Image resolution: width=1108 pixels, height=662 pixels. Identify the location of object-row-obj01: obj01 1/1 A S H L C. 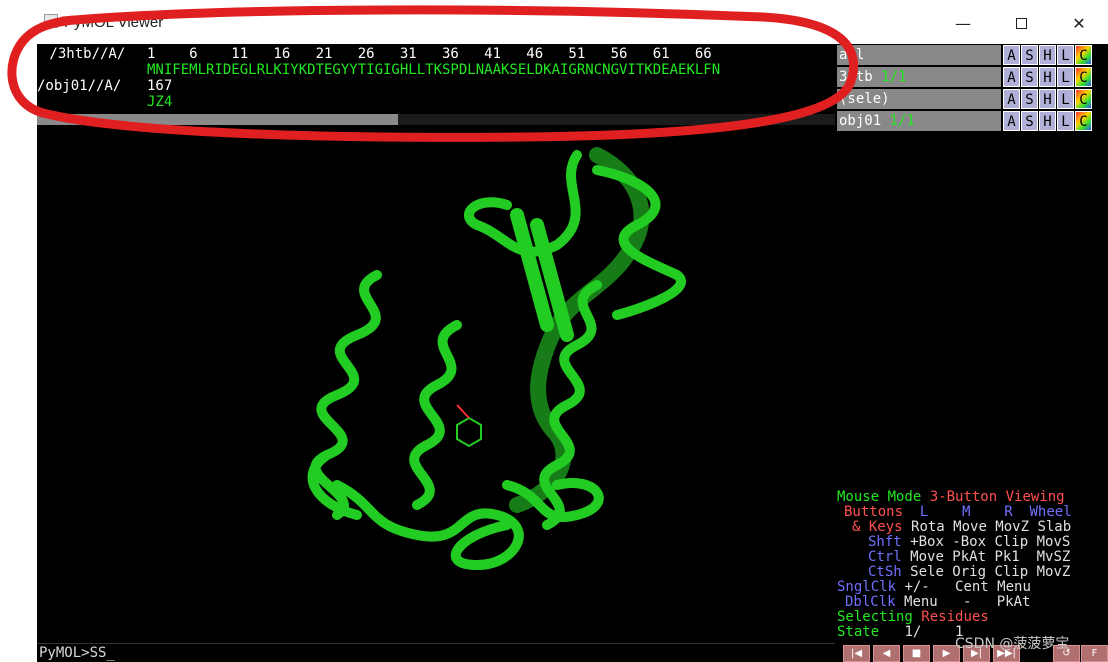
(971, 121).